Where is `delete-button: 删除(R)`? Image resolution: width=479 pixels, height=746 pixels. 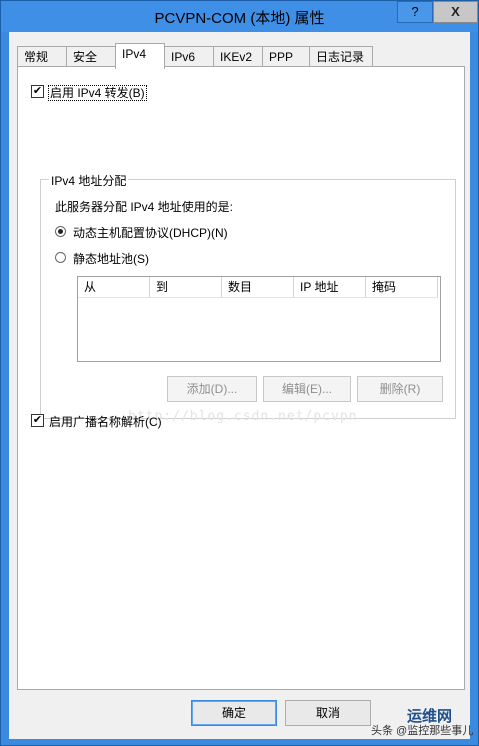
delete-button: 删除(R) is located at coordinates (400, 389).